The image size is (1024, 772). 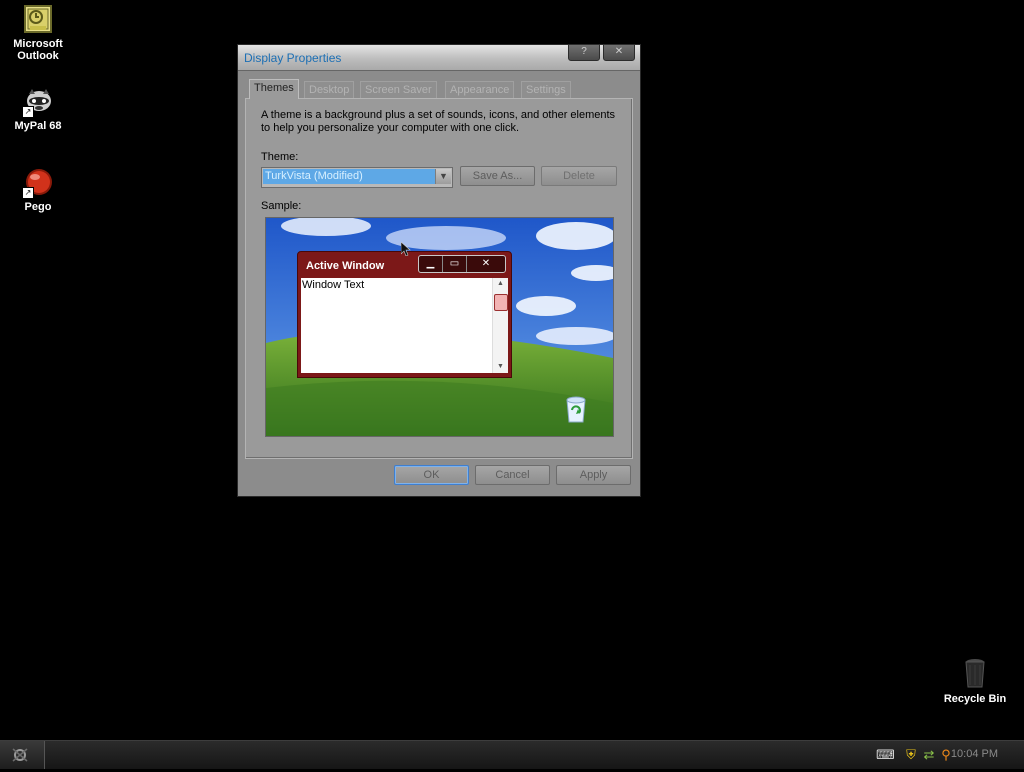 I want to click on desktop-icon-label: Microsoft Outlook, so click(x=38, y=50).